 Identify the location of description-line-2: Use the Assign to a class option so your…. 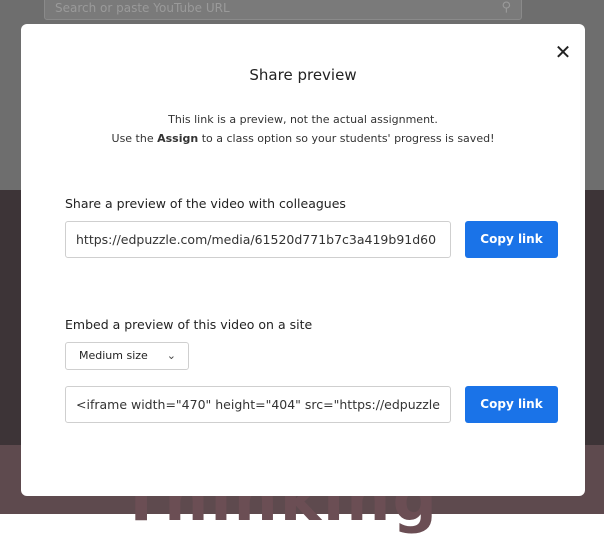
(303, 138).